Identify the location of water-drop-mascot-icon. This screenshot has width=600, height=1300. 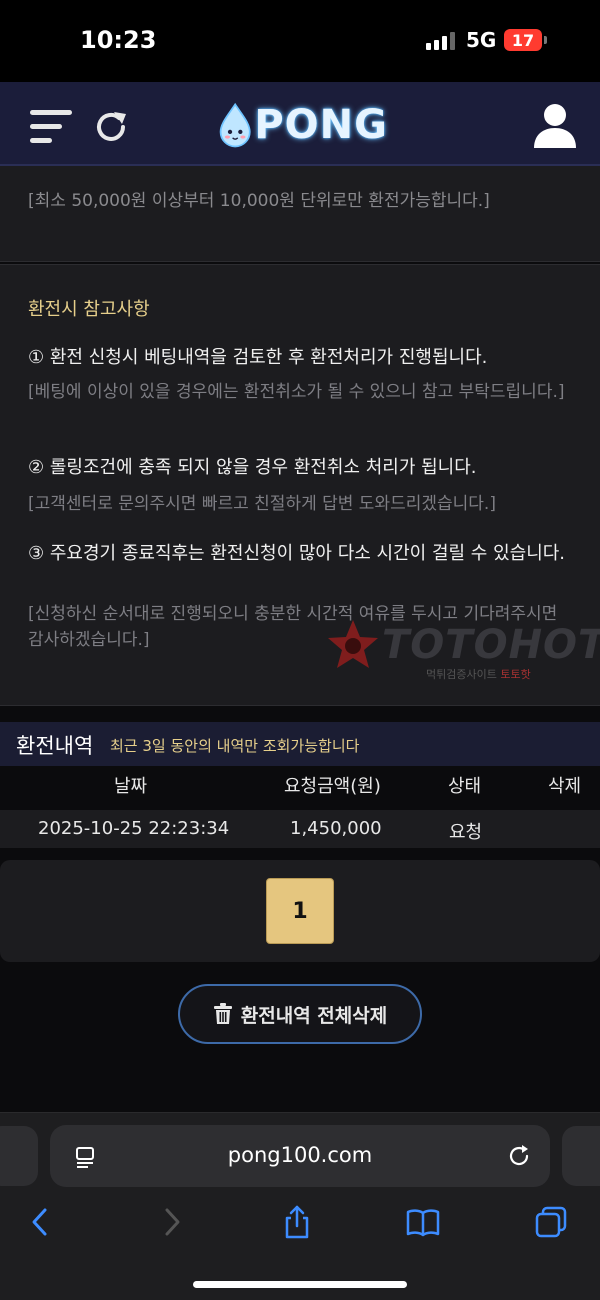
(235, 125).